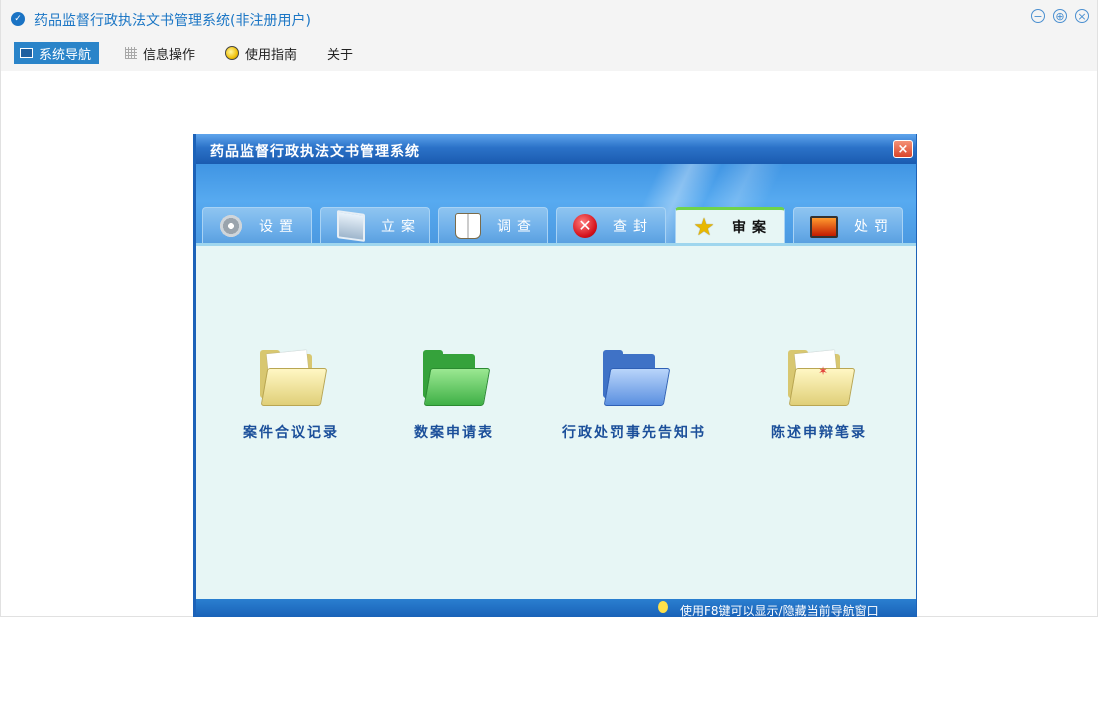 Image resolution: width=1098 pixels, height=719 pixels. Describe the element at coordinates (779, 610) in the screenshot. I see `status-hint: 使用F8键可以显示/隐藏当前导航窗口` at that location.